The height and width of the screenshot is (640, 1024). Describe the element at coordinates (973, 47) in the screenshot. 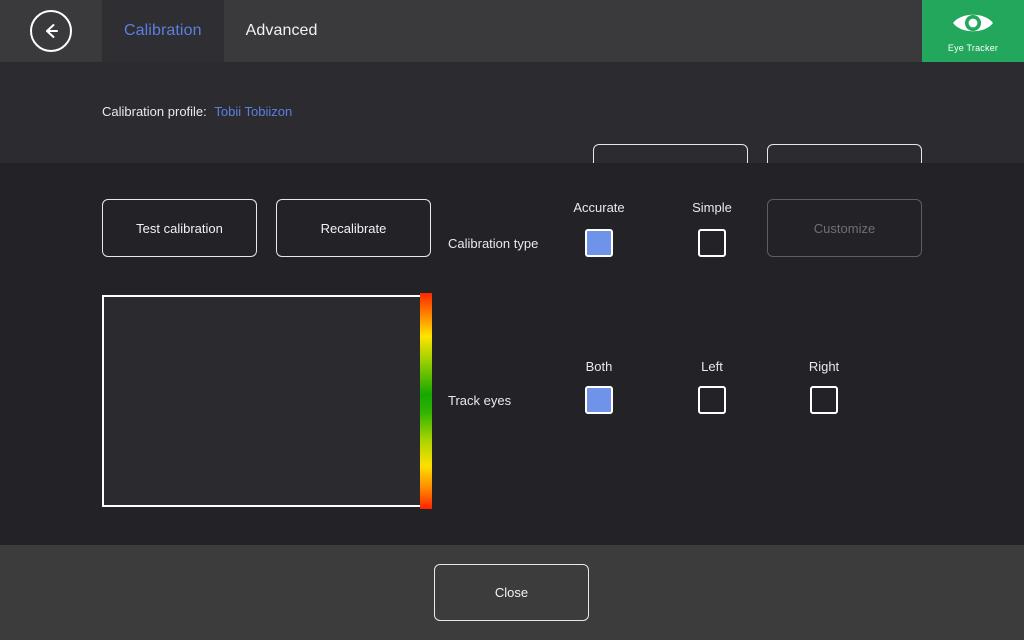

I see `eye-tracker-badge-label: Eye Tracker` at that location.